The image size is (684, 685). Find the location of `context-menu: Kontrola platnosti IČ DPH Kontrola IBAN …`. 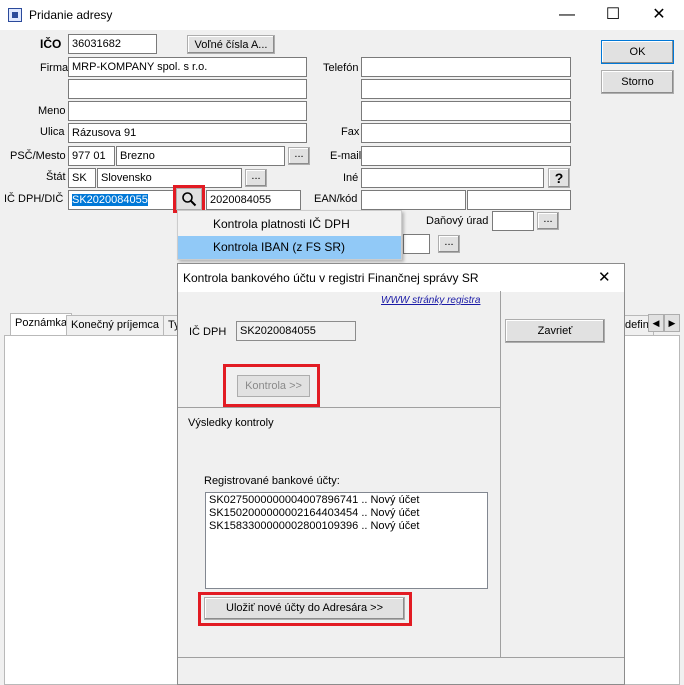

context-menu: Kontrola platnosti IČ DPH Kontrola IBAN … is located at coordinates (289, 235).